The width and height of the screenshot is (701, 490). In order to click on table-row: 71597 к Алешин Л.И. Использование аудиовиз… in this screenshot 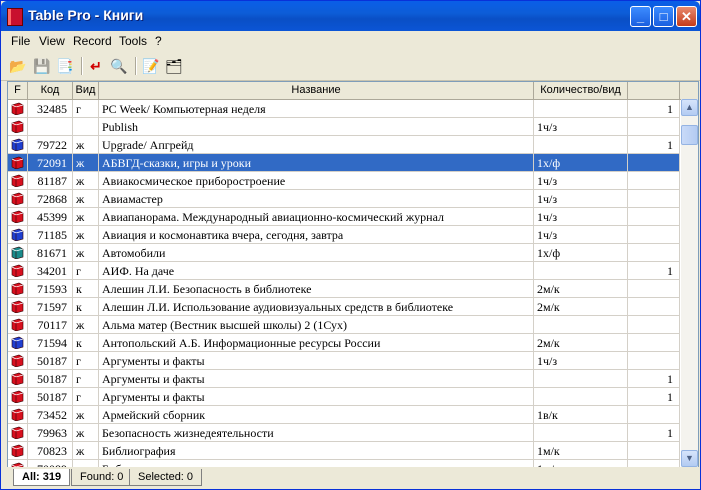, I will do `click(344, 307)`.